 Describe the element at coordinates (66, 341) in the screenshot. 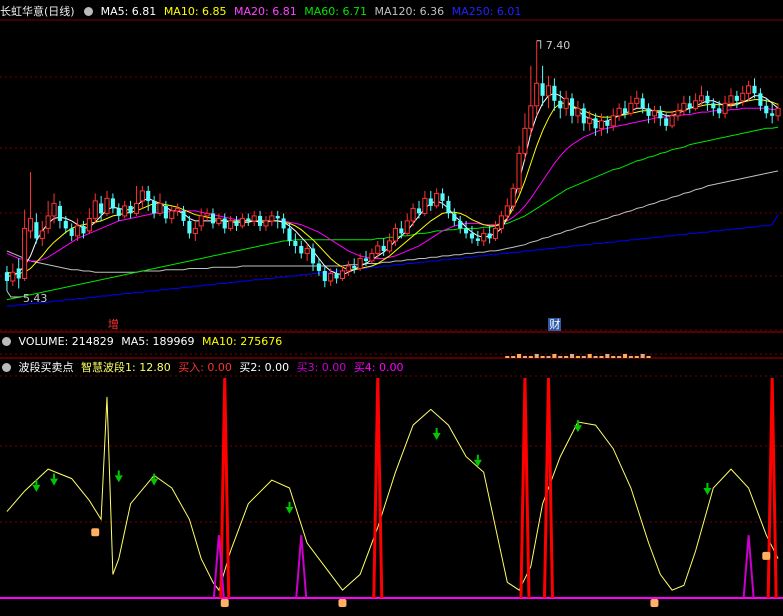

I see `volume-legend: VOLUME: 214829` at that location.